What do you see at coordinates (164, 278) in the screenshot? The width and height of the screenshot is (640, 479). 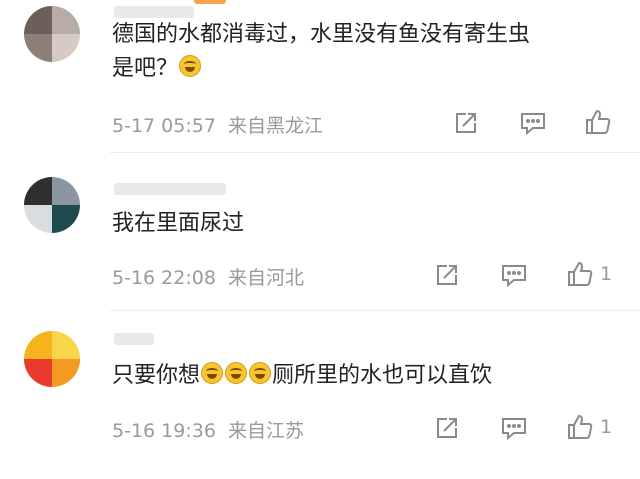 I see `comment-time: 5-16 22:08` at bounding box center [164, 278].